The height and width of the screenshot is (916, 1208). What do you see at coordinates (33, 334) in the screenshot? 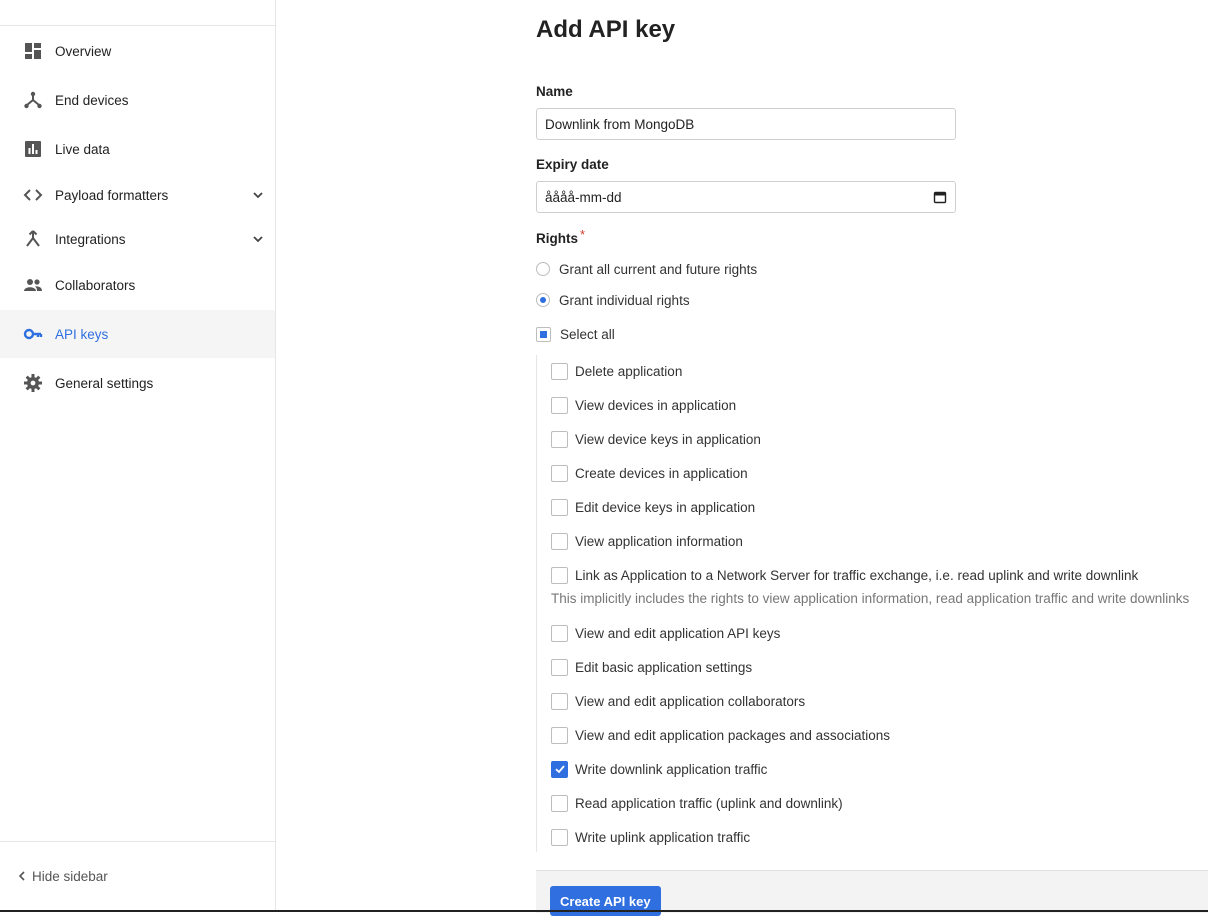
I see `key-icon` at bounding box center [33, 334].